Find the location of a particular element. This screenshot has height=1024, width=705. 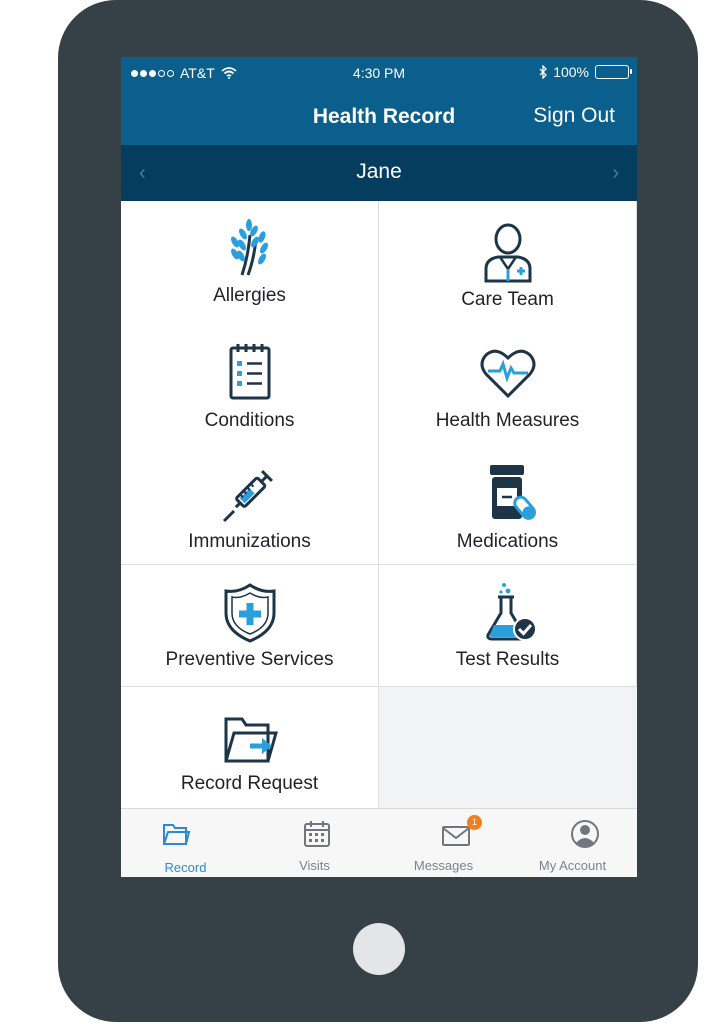

folder-icon is located at coordinates (177, 834).